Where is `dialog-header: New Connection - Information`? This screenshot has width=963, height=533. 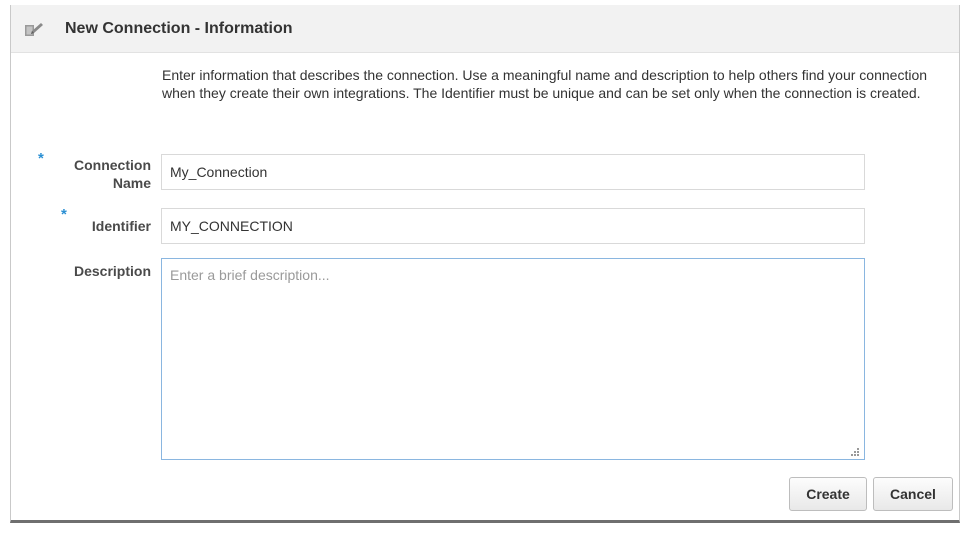
dialog-header: New Connection - Information is located at coordinates (485, 29).